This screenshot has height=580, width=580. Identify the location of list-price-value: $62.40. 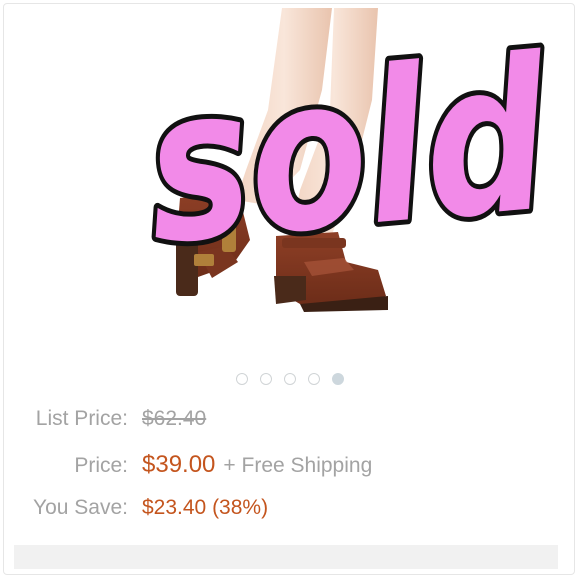
(174, 418).